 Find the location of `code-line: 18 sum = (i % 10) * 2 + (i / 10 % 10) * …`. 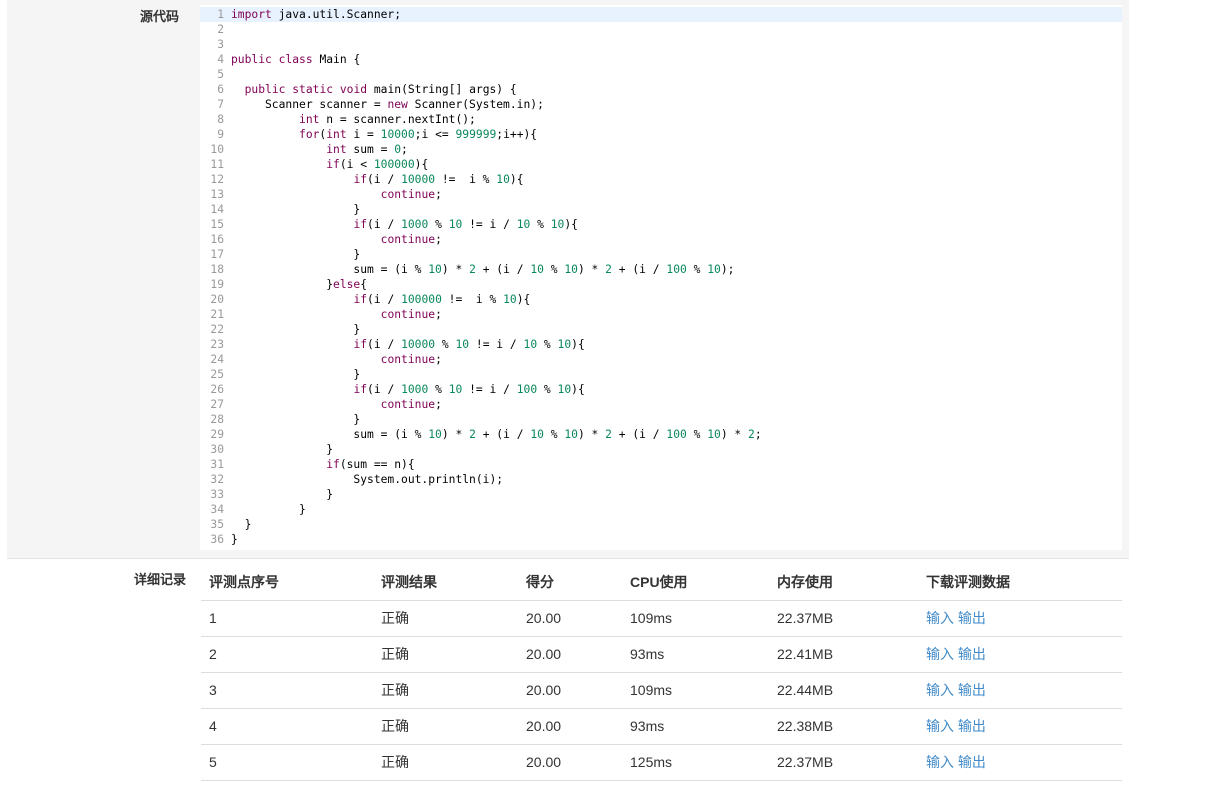

code-line: 18 sum = (i % 10) * 2 + (i / 10 % 10) * … is located at coordinates (661, 269).